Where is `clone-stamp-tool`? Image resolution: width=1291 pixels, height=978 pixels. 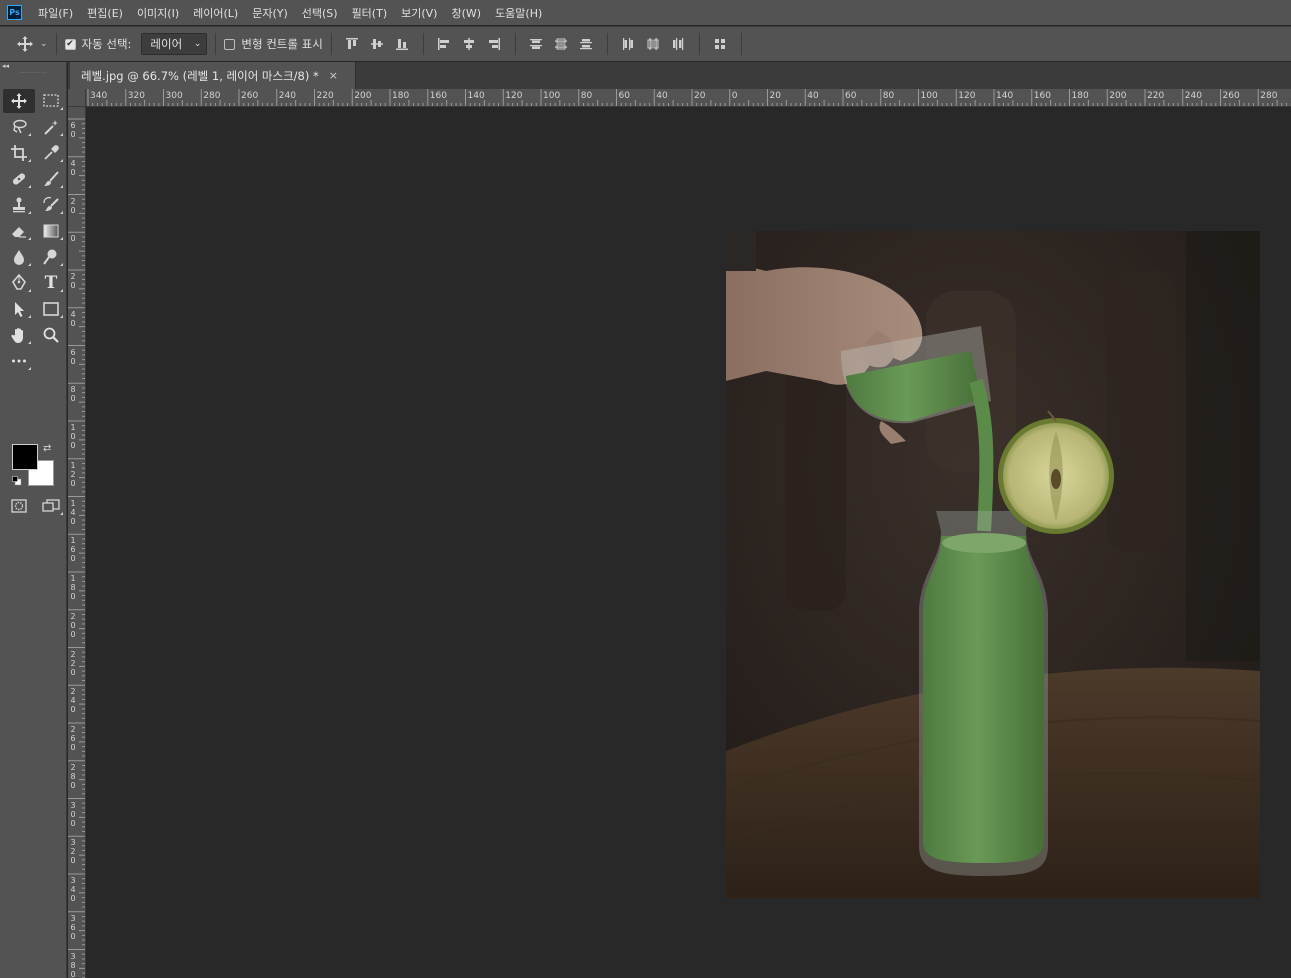 clone-stamp-tool is located at coordinates (19, 205).